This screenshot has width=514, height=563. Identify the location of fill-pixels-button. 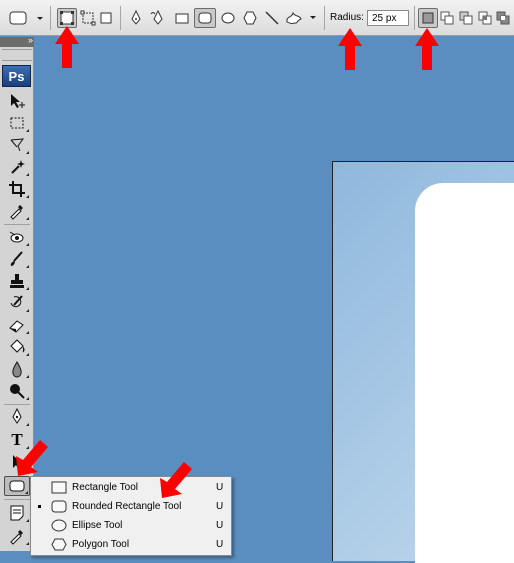
(106, 18).